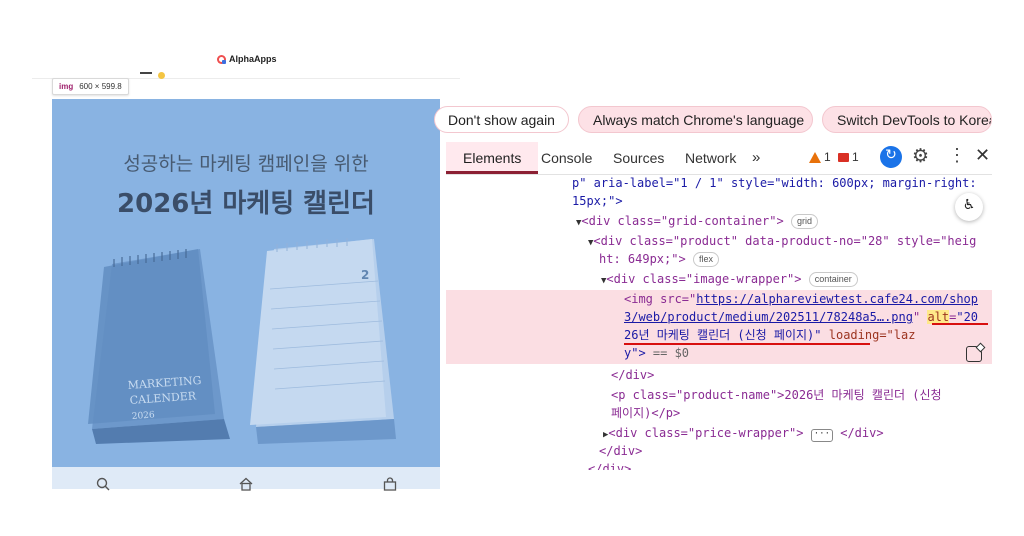 This screenshot has height=536, width=1024. Describe the element at coordinates (969, 207) in the screenshot. I see `accessibility-icon` at that location.